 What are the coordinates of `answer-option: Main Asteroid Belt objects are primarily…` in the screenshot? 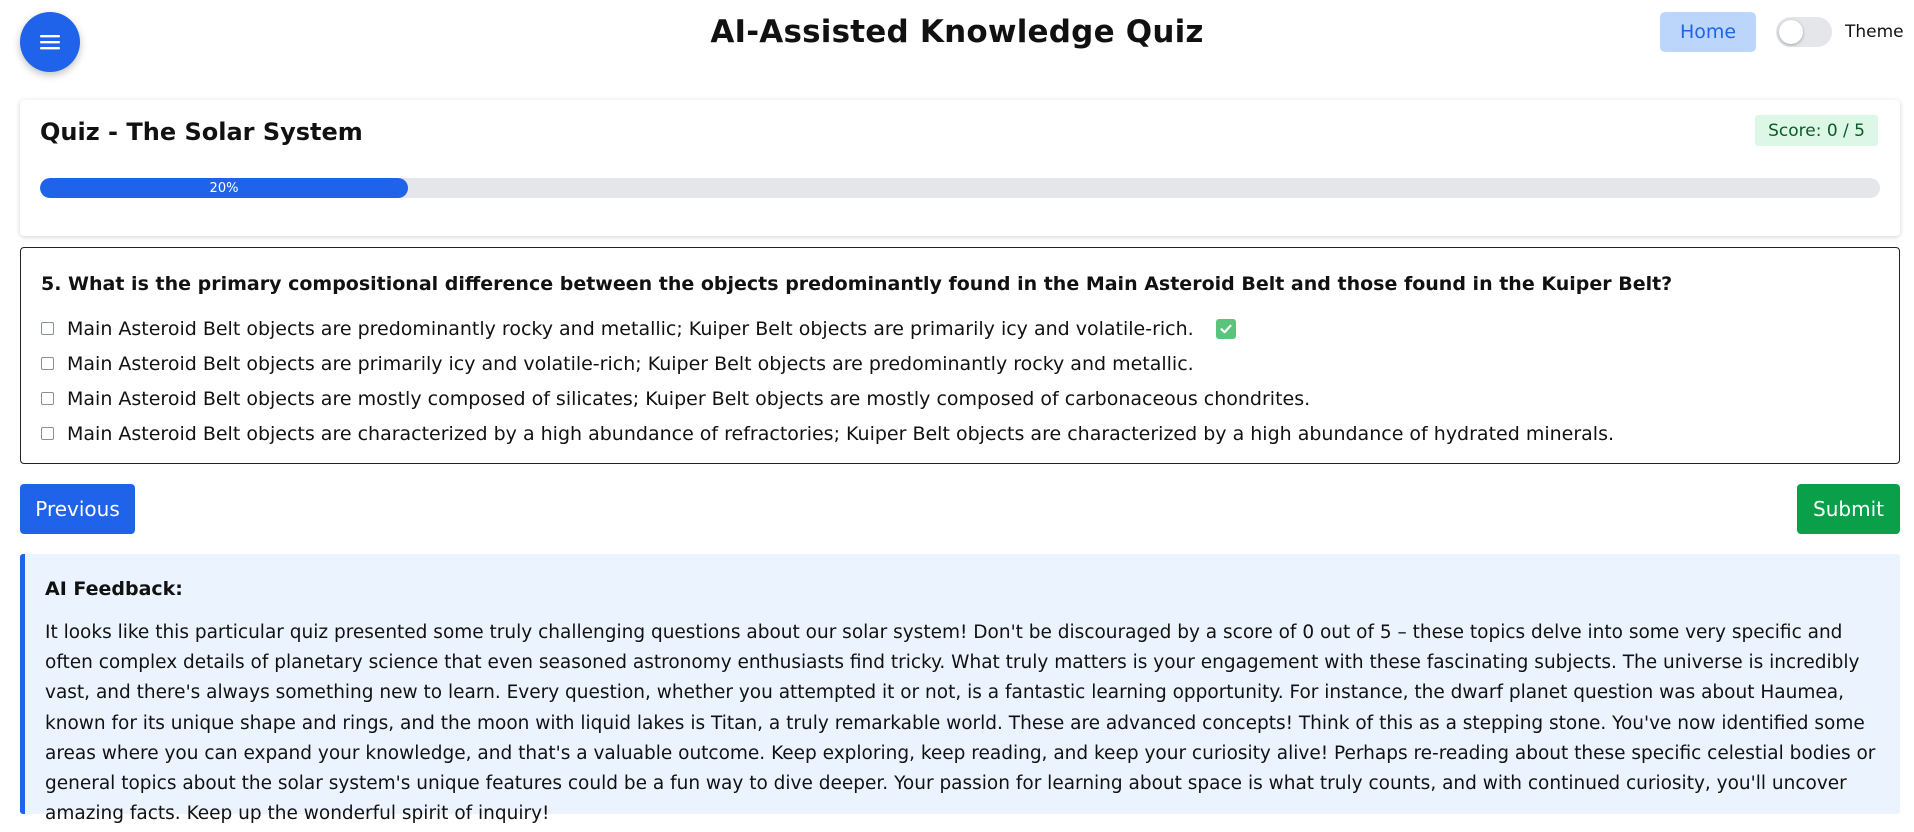 It's located at (827, 363).